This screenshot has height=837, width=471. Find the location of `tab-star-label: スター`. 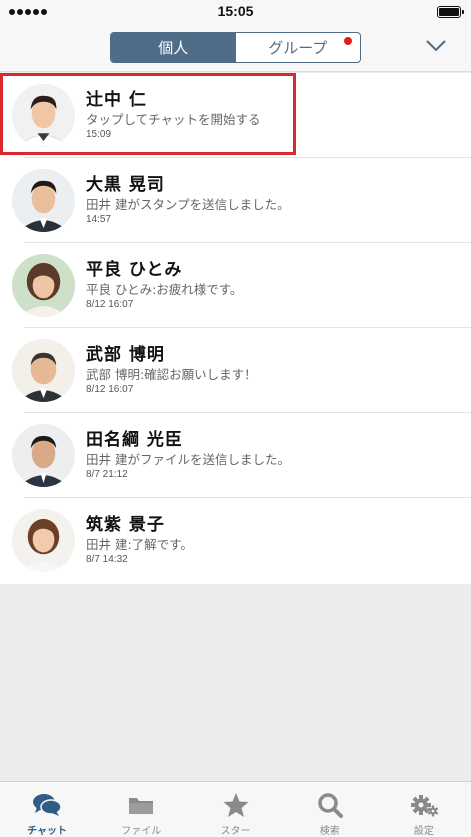

tab-star-label: スター is located at coordinates (235, 831).